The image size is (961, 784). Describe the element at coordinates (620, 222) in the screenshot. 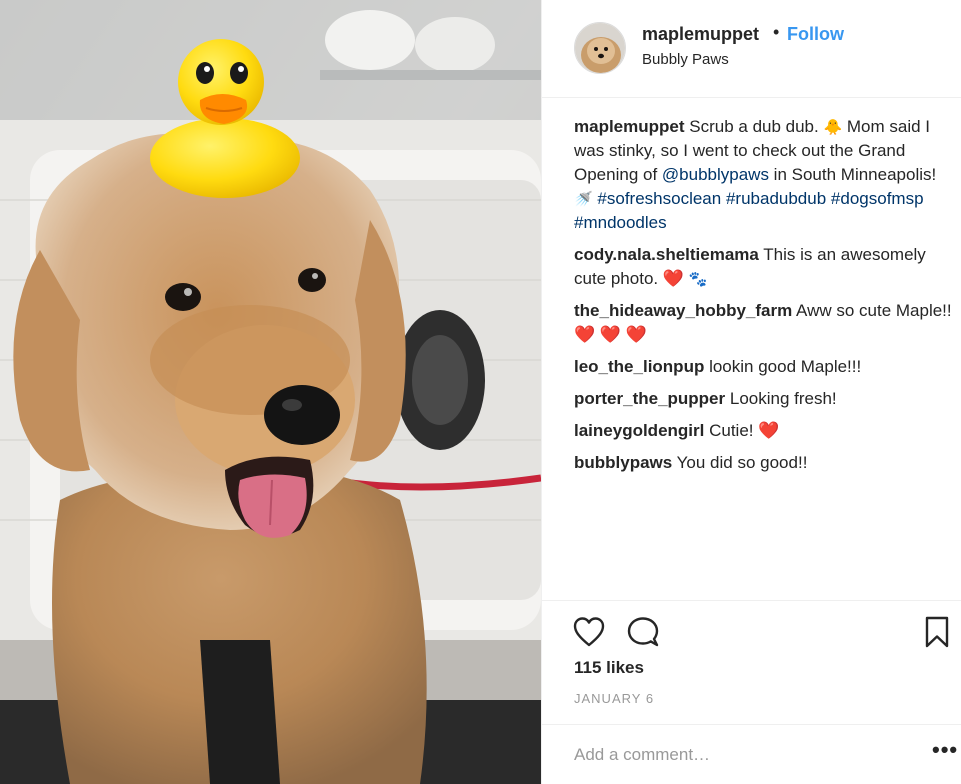

I see `hashtag-link: #mndoodles` at that location.